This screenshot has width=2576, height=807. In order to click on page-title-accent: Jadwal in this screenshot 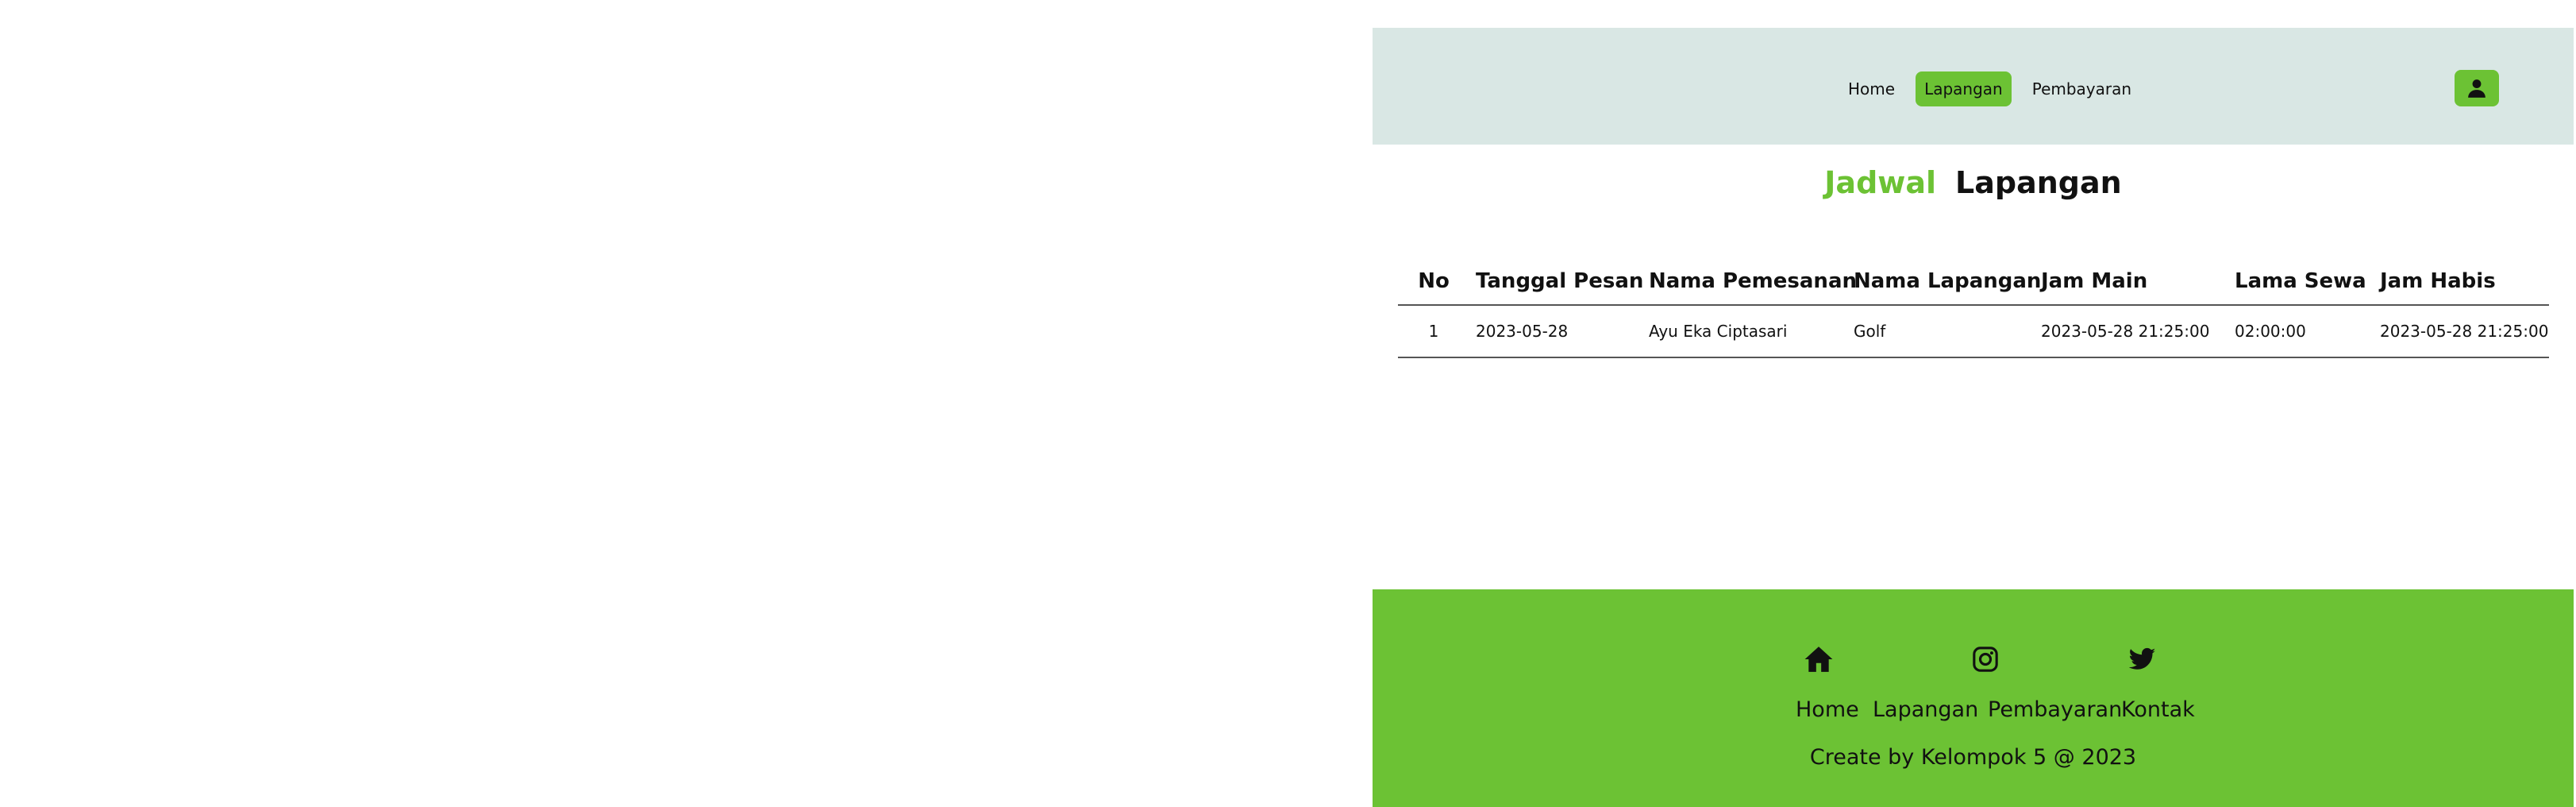, I will do `click(1880, 182)`.